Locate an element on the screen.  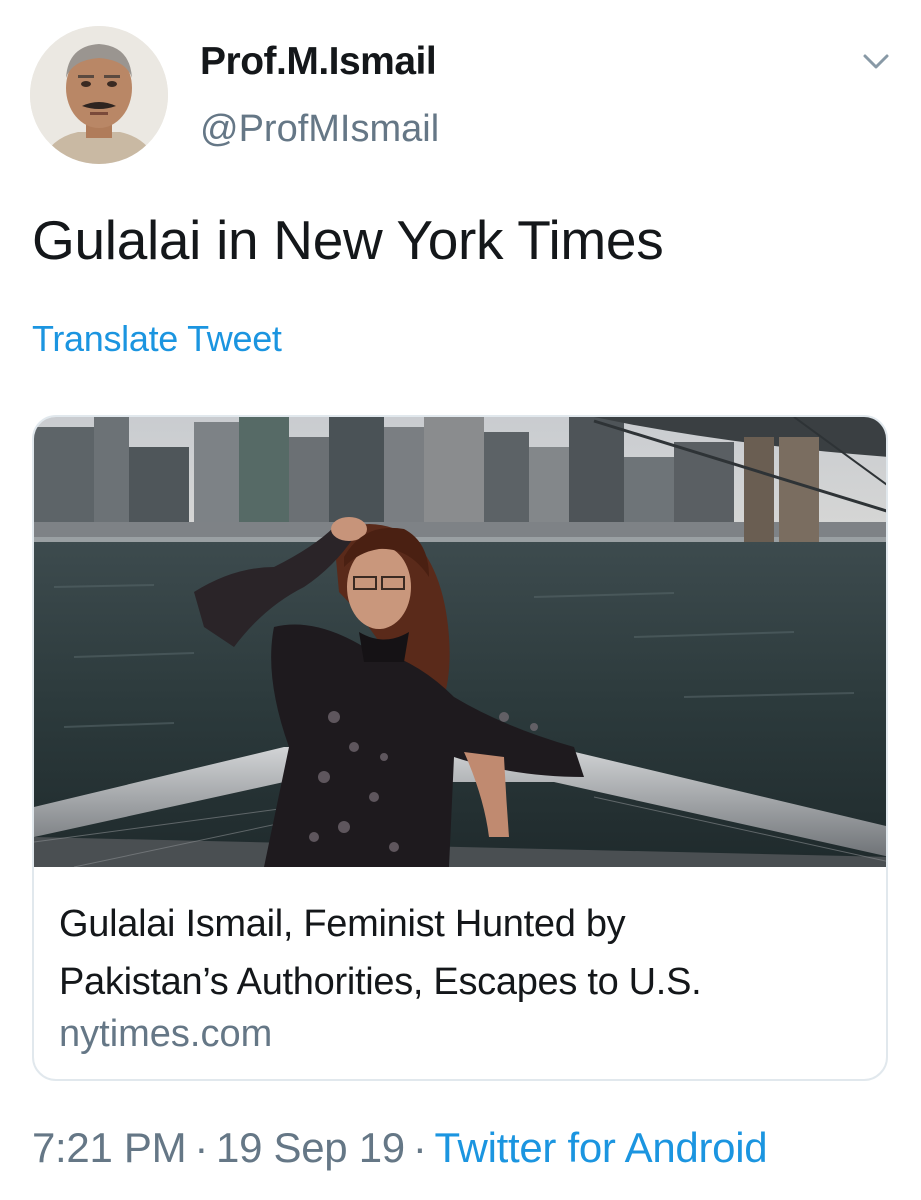
chevron-down-icon is located at coordinates (876, 61).